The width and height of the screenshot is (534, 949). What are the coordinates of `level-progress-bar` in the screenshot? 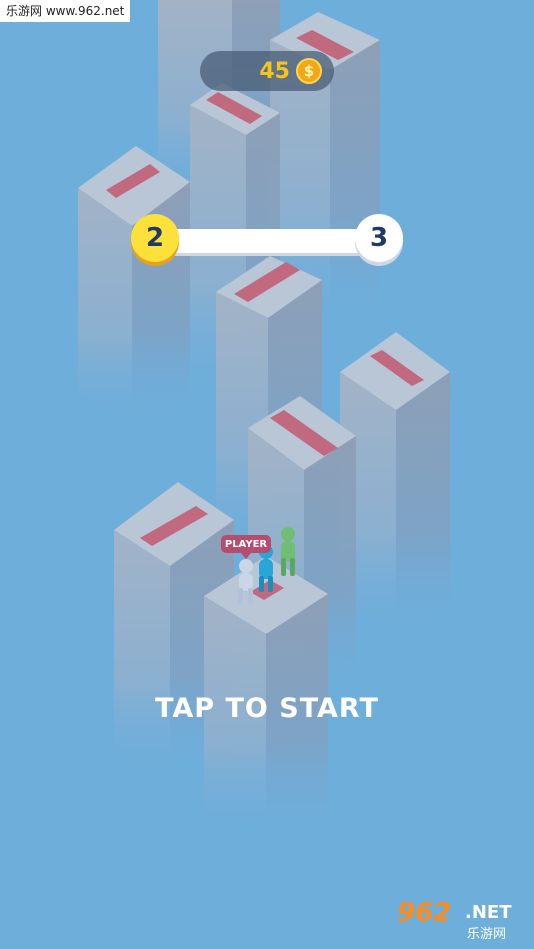 It's located at (268, 241).